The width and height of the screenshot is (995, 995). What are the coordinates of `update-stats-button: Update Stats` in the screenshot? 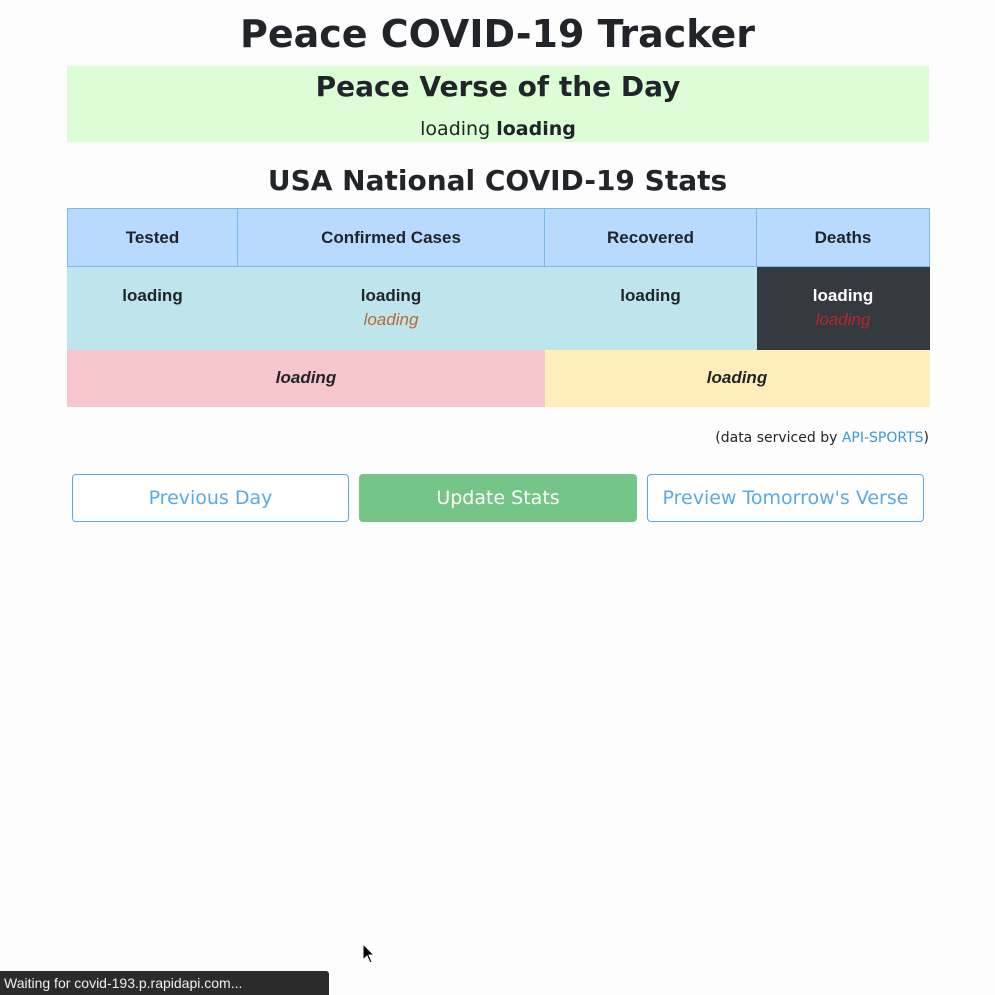 It's located at (498, 498).